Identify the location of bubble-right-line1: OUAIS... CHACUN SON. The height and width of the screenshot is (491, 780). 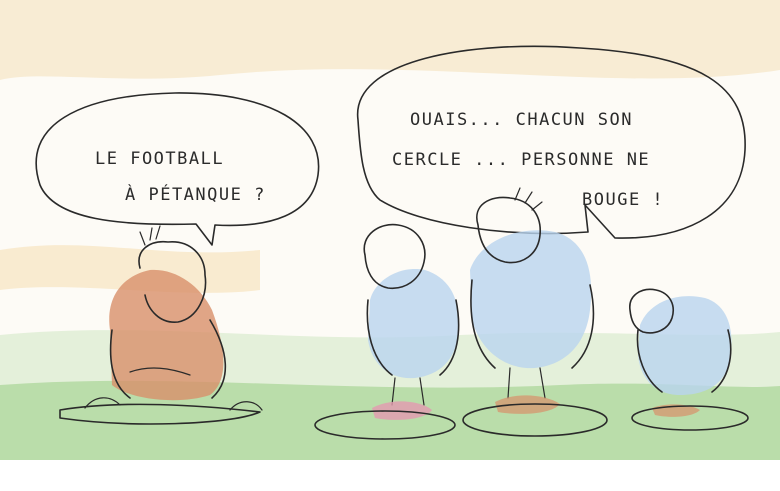
(521, 120).